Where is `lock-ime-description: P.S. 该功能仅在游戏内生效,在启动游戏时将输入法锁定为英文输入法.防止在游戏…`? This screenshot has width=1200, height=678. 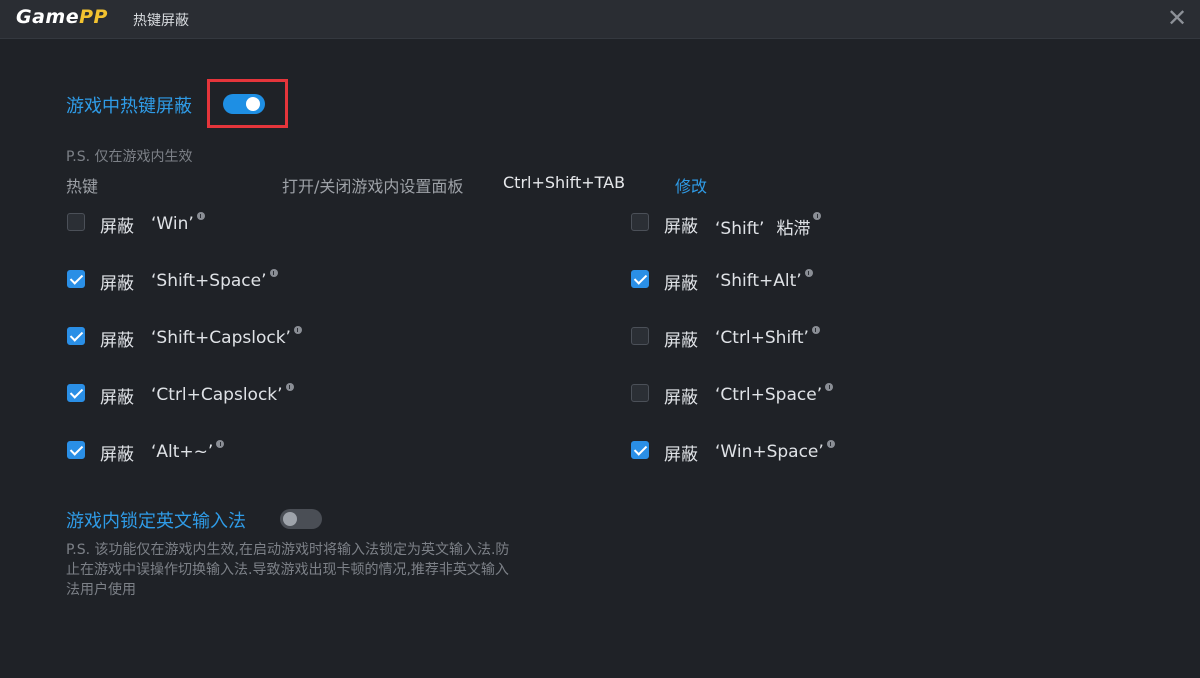
lock-ime-description: P.S. 该功能仅在游戏内生效,在启动游戏时将输入法锁定为英文输入法.防止在游戏… is located at coordinates (288, 570).